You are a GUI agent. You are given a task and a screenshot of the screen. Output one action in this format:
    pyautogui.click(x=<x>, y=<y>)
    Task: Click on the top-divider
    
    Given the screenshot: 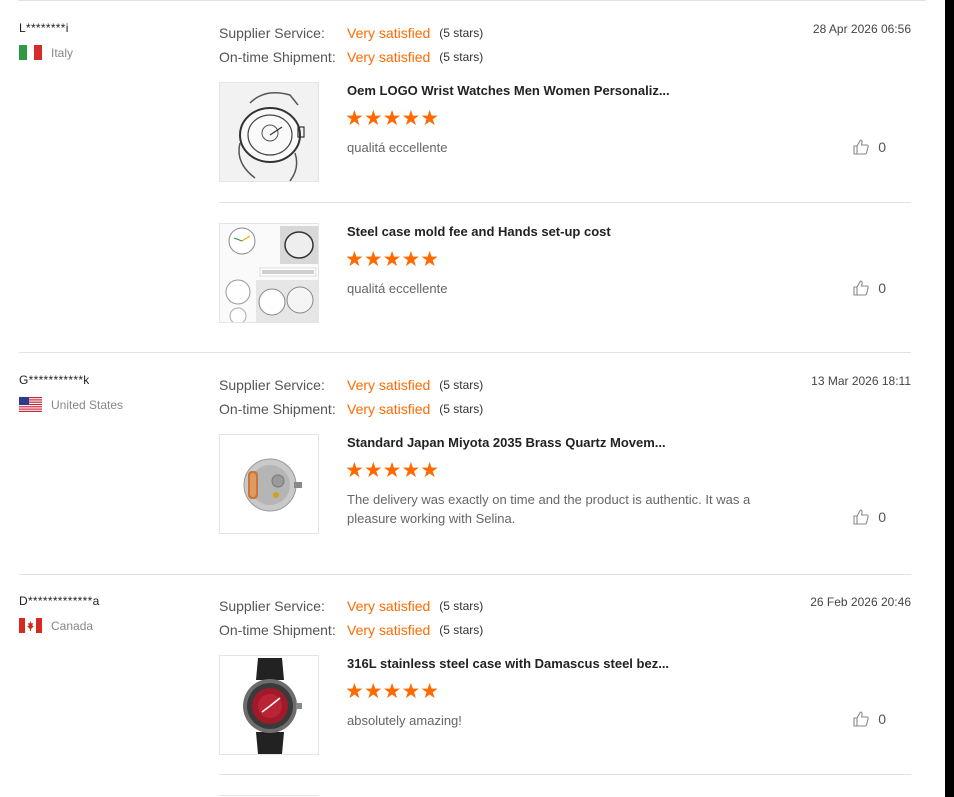 What is the action you would take?
    pyautogui.click(x=472, y=0)
    